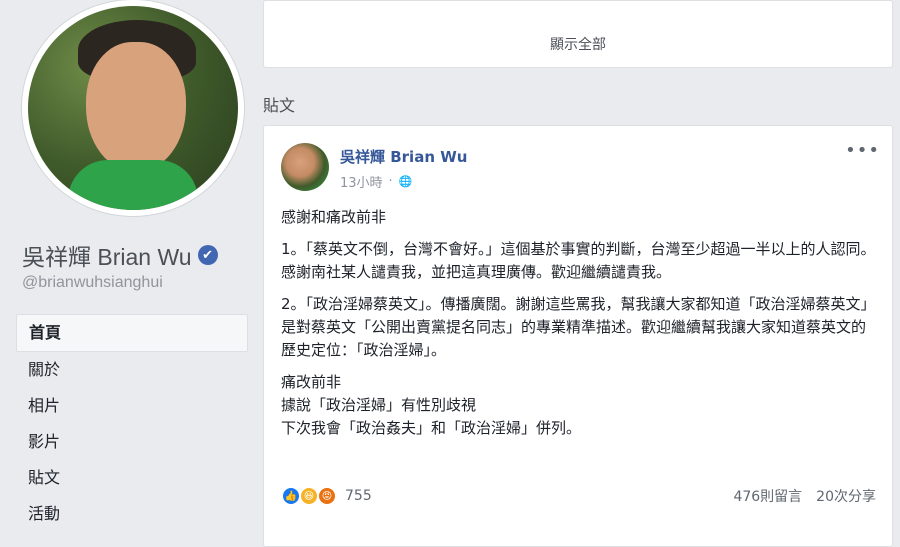 This screenshot has height=547, width=900. I want to click on show-all-link: 顯示全部, so click(578, 44).